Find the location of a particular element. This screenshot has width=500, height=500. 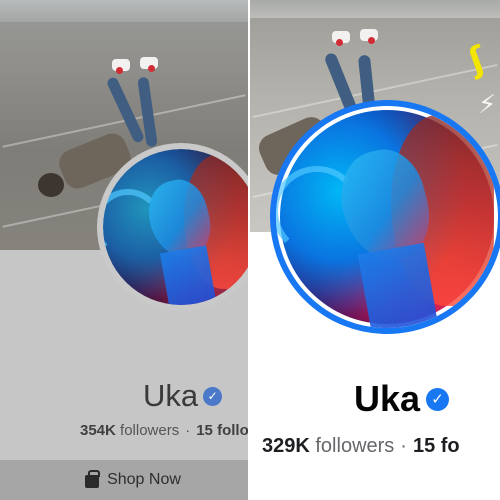

followers-count: 354K is located at coordinates (98, 430).